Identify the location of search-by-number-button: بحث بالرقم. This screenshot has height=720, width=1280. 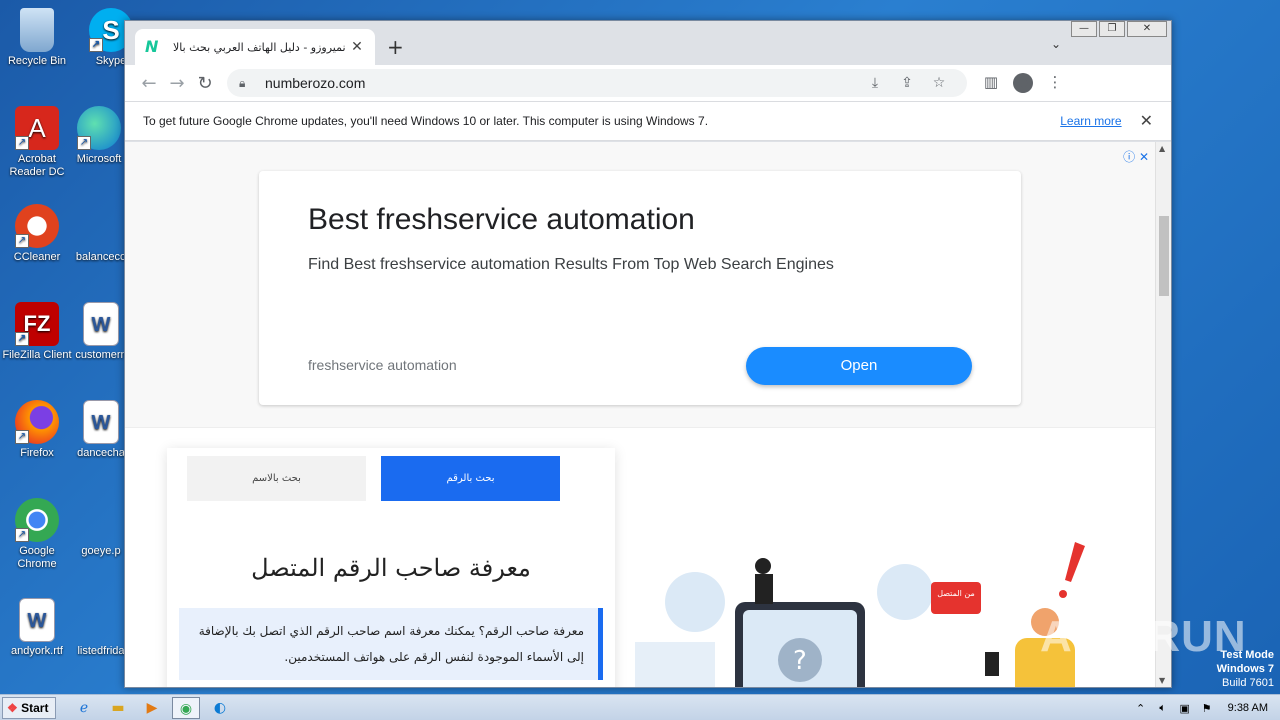
(470, 478).